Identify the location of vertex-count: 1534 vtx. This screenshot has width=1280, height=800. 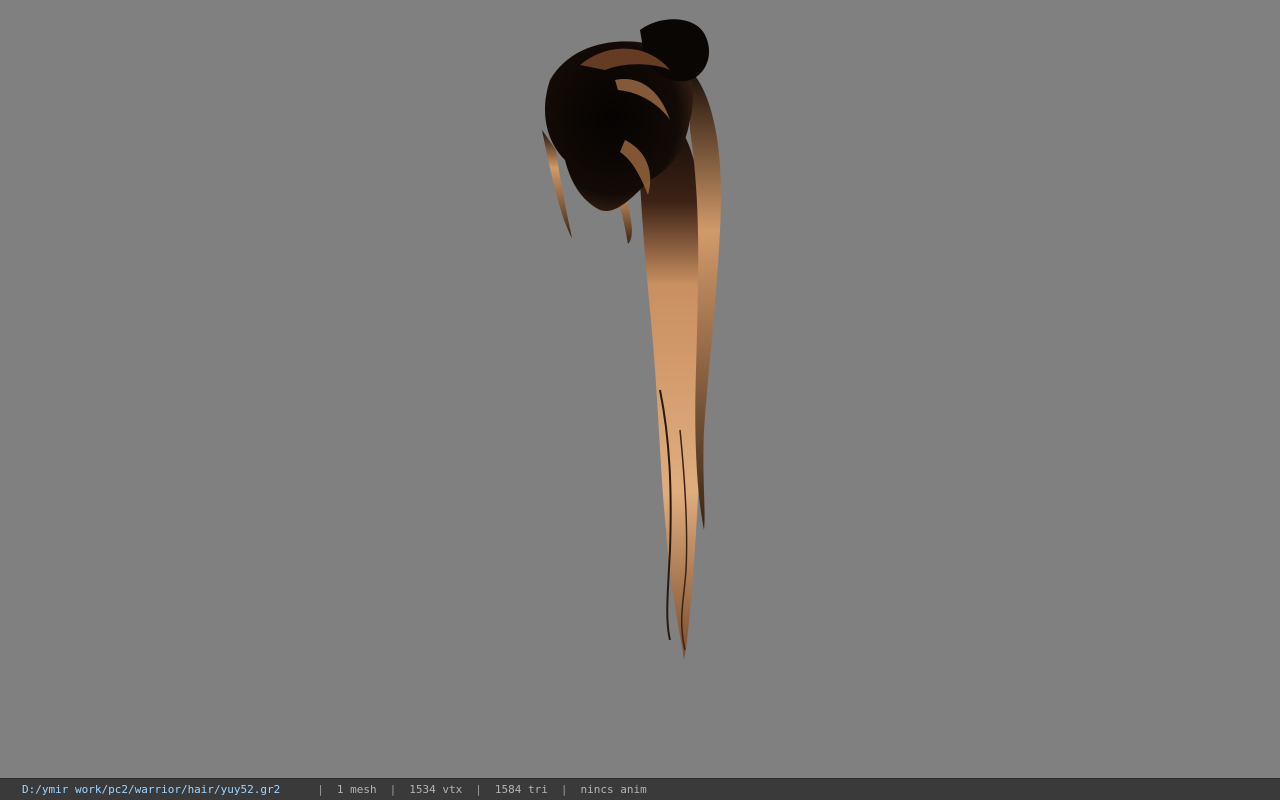
(436, 789).